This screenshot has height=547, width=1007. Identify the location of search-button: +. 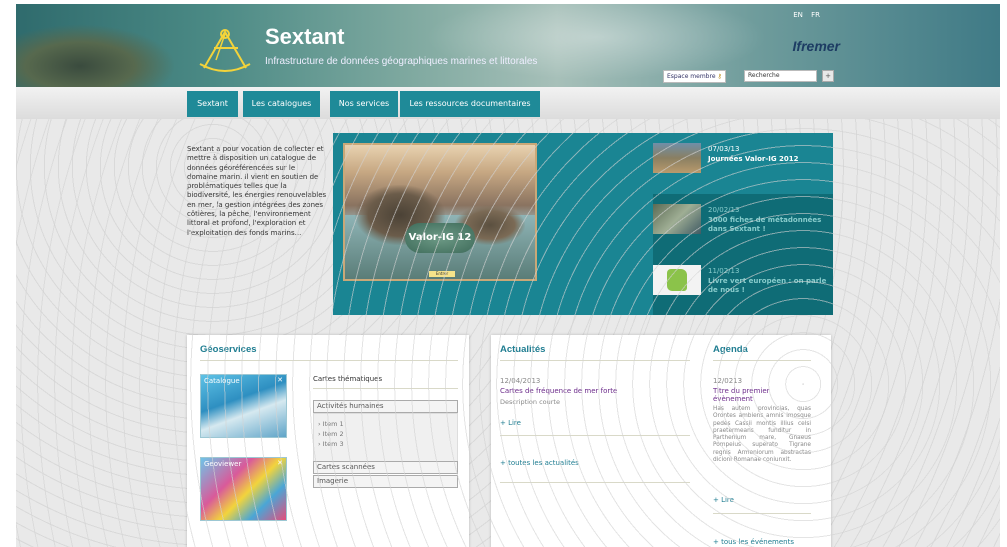
(828, 76).